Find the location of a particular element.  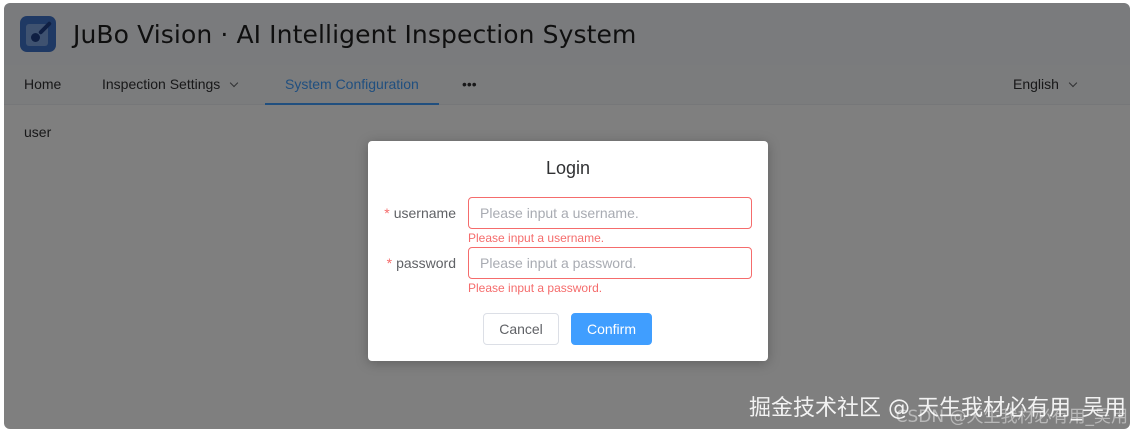

username-row: * username Please input a username. is located at coordinates (568, 221).